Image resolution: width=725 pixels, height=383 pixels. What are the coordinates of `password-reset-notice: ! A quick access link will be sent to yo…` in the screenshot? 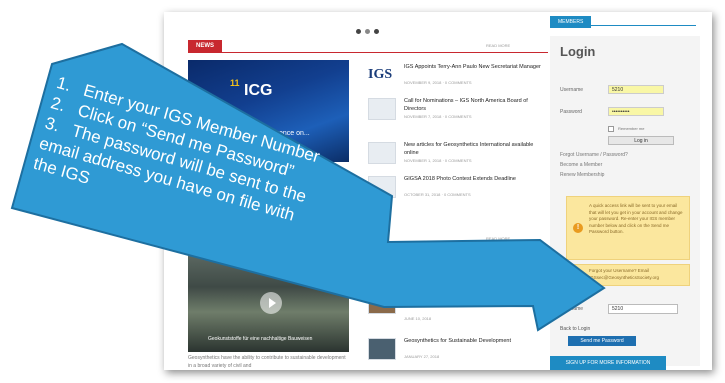 It's located at (628, 228).